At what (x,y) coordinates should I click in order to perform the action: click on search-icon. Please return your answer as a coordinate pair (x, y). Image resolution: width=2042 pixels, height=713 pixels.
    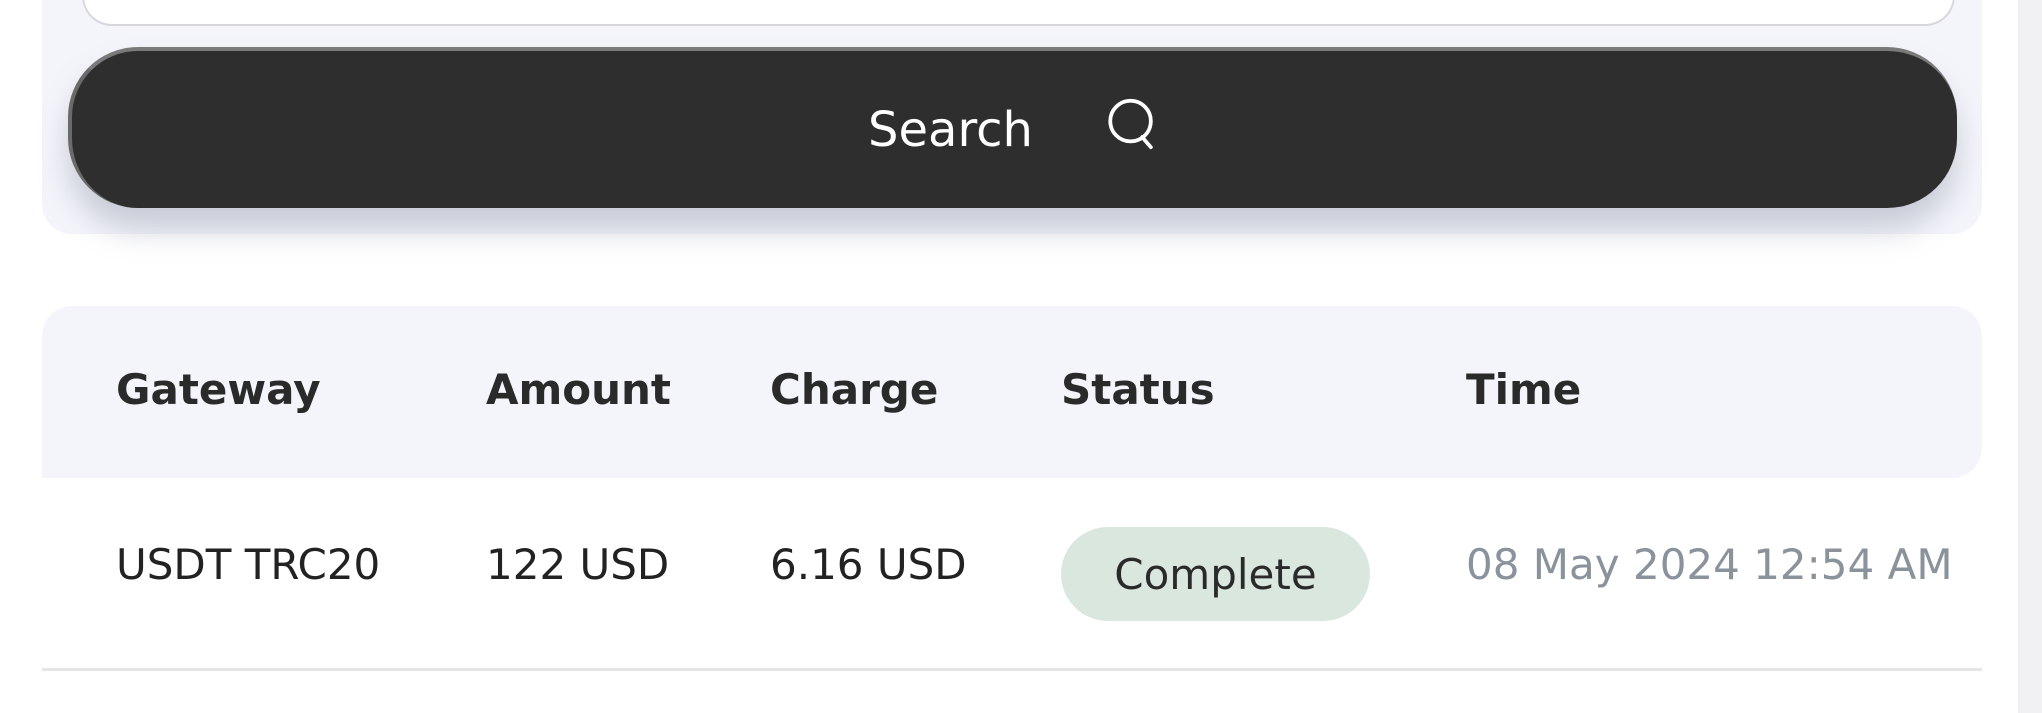
    Looking at the image, I should click on (1132, 130).